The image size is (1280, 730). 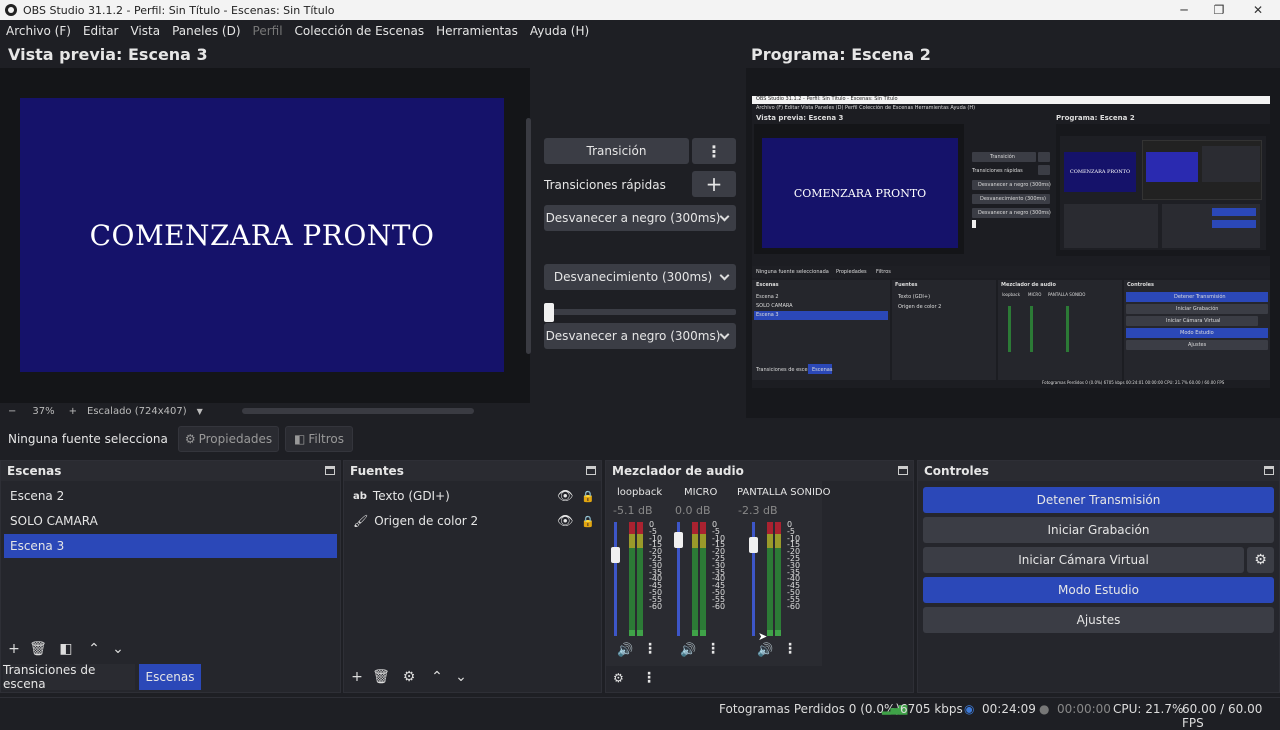 I want to click on mouse-cursor-icon: ➤, so click(x=763, y=636).